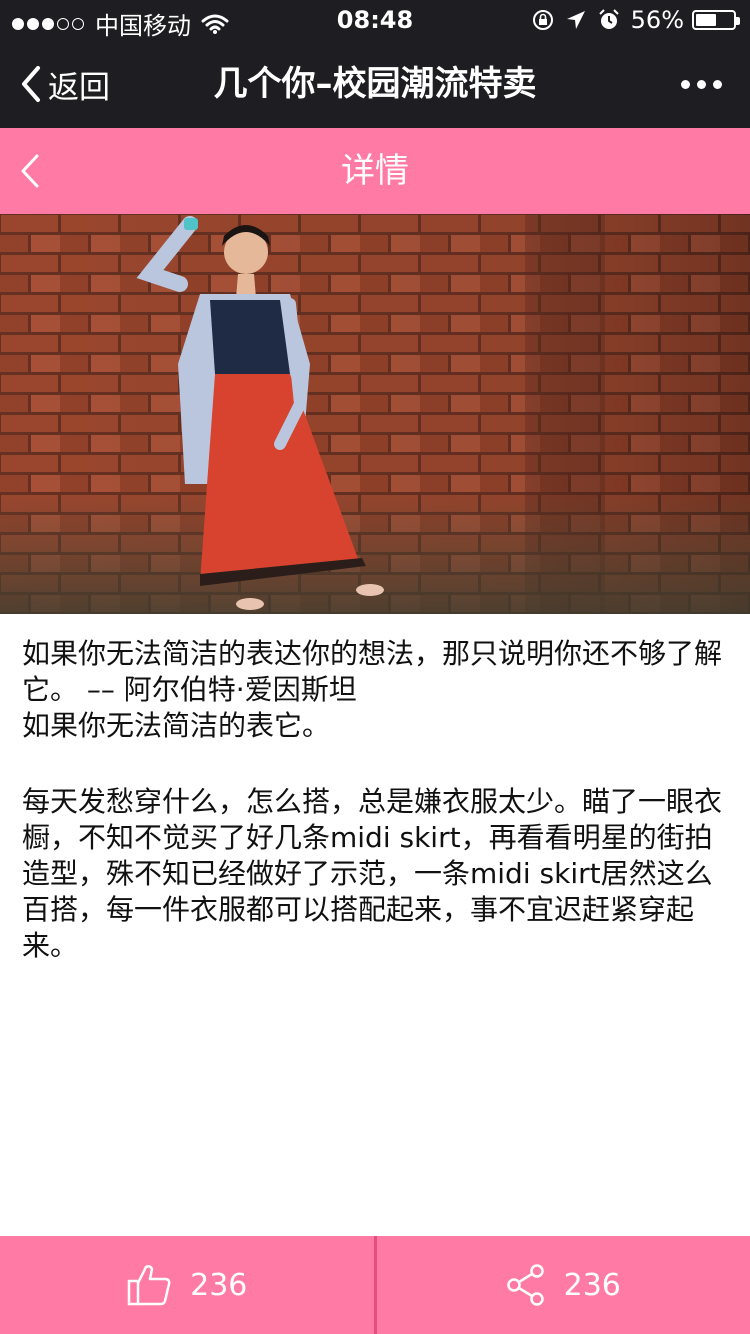  Describe the element at coordinates (525, 1285) in the screenshot. I see `share-icon` at that location.